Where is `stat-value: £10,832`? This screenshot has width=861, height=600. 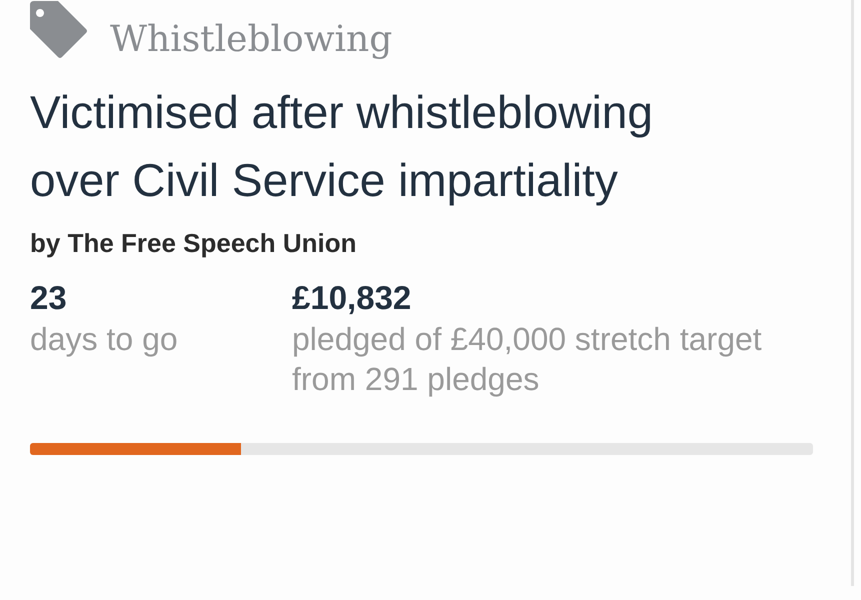 stat-value: £10,832 is located at coordinates (352, 298).